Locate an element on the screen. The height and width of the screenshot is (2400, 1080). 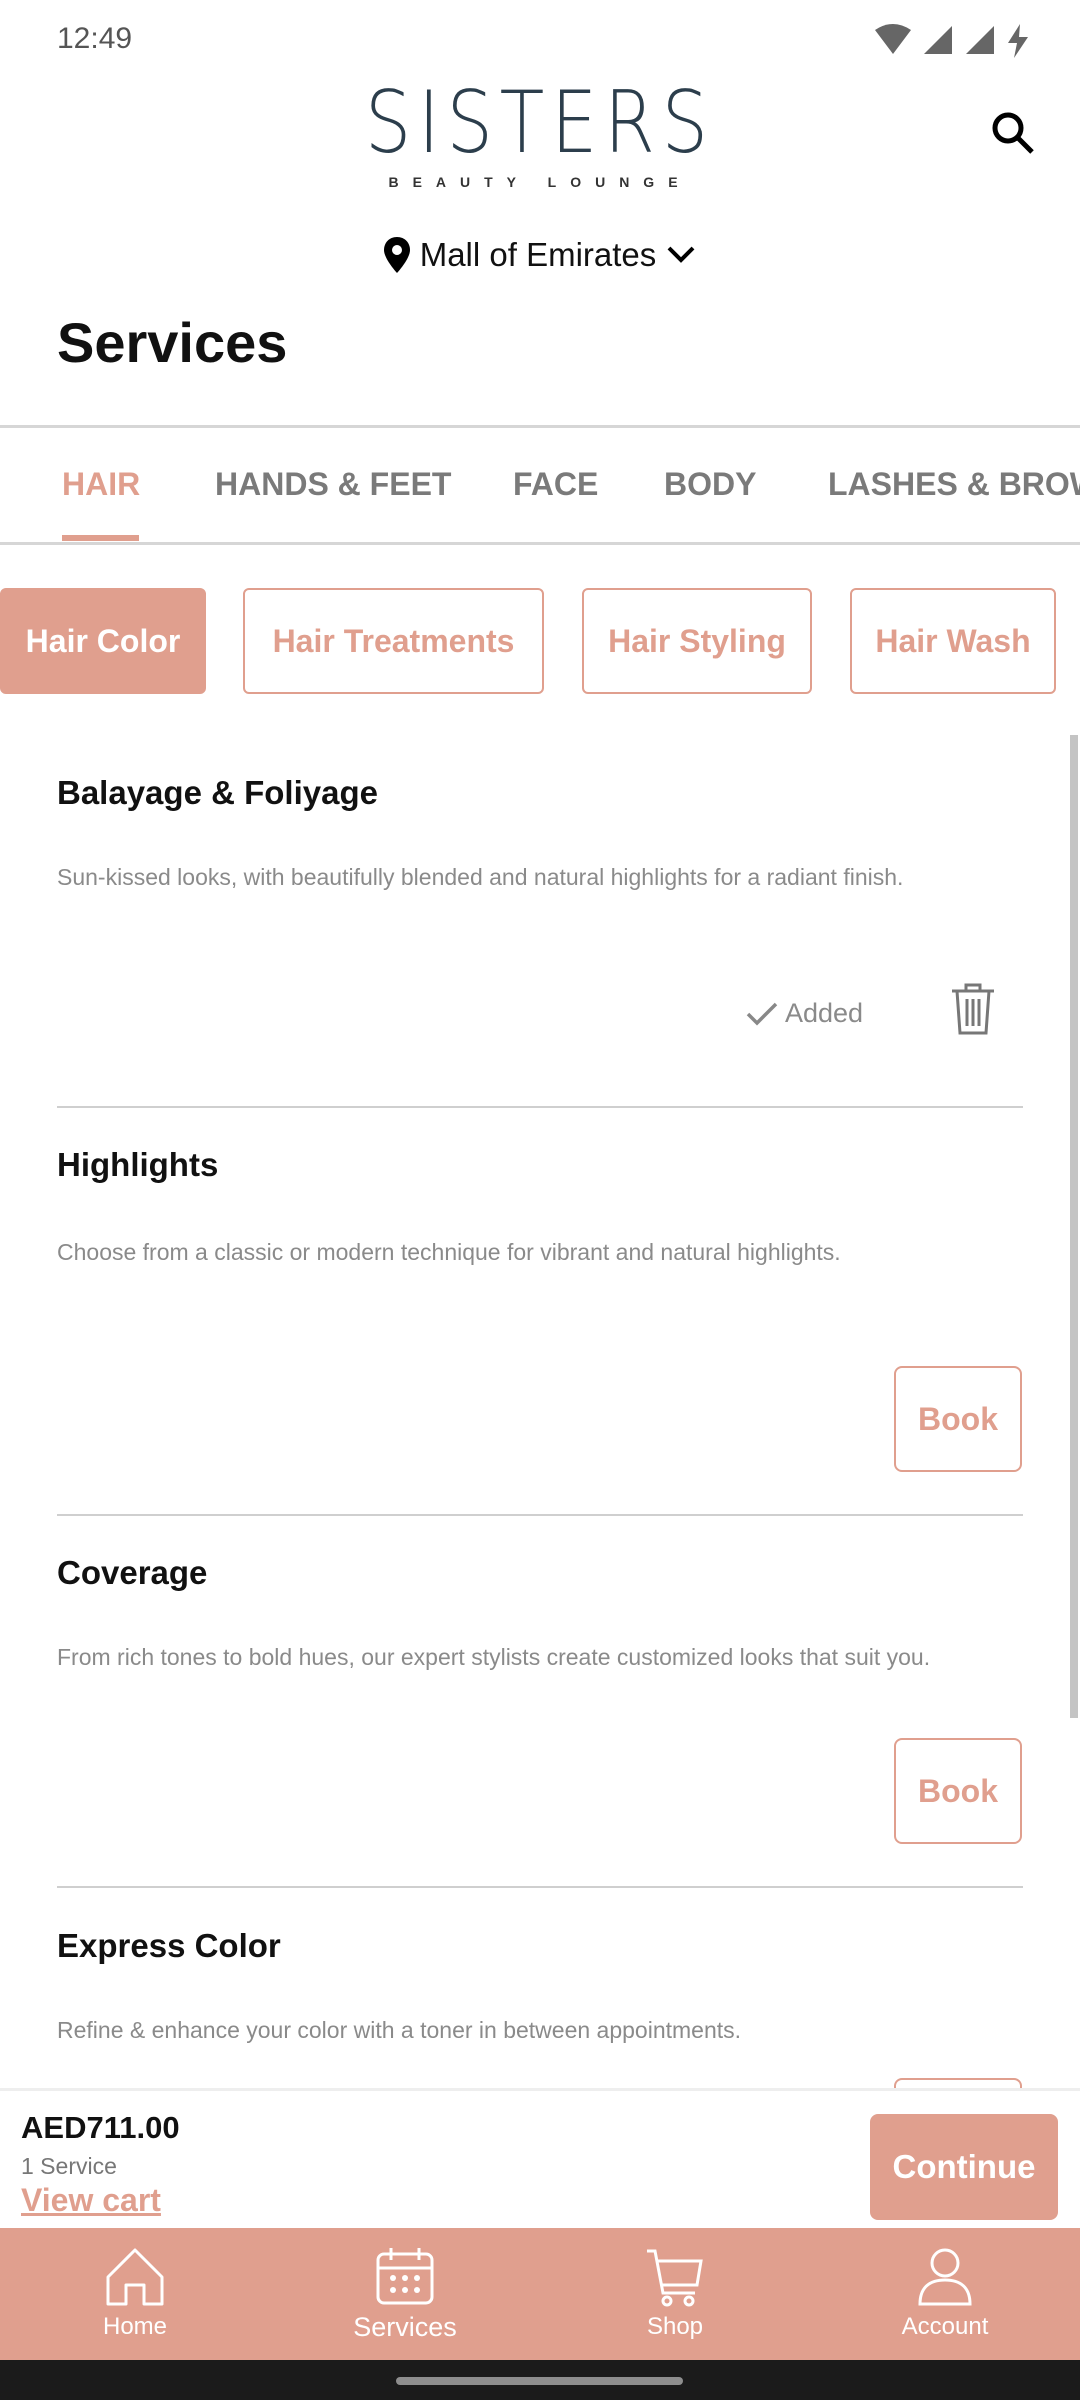
continue-button: Continue is located at coordinates (964, 2167).